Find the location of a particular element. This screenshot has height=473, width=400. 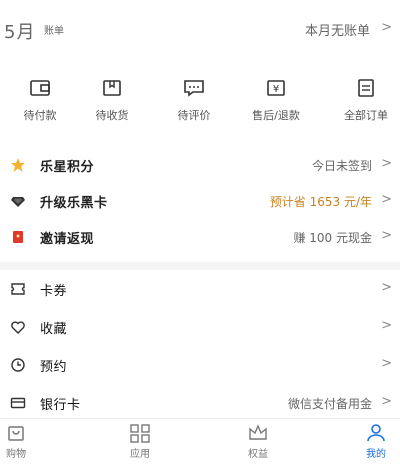

heart-icon is located at coordinates (18, 327).